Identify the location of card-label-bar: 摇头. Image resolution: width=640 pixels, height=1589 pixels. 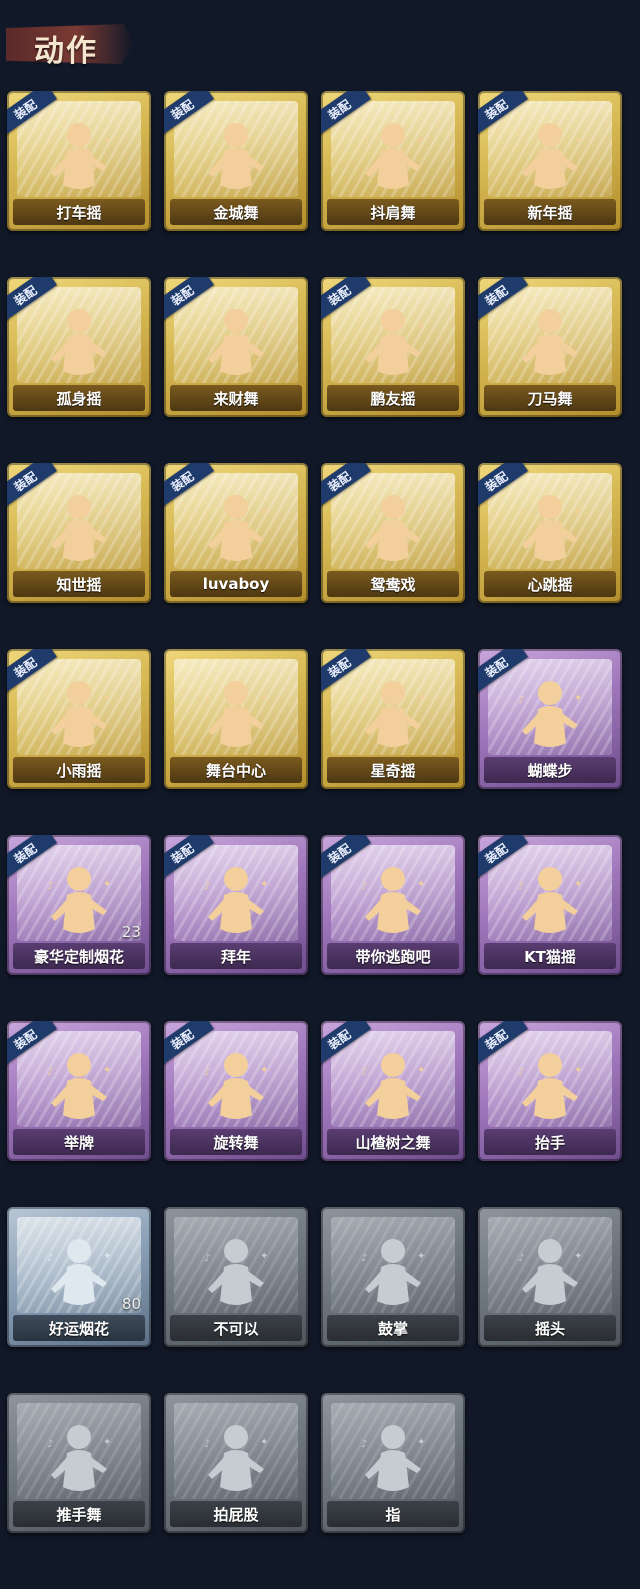
(550, 1328).